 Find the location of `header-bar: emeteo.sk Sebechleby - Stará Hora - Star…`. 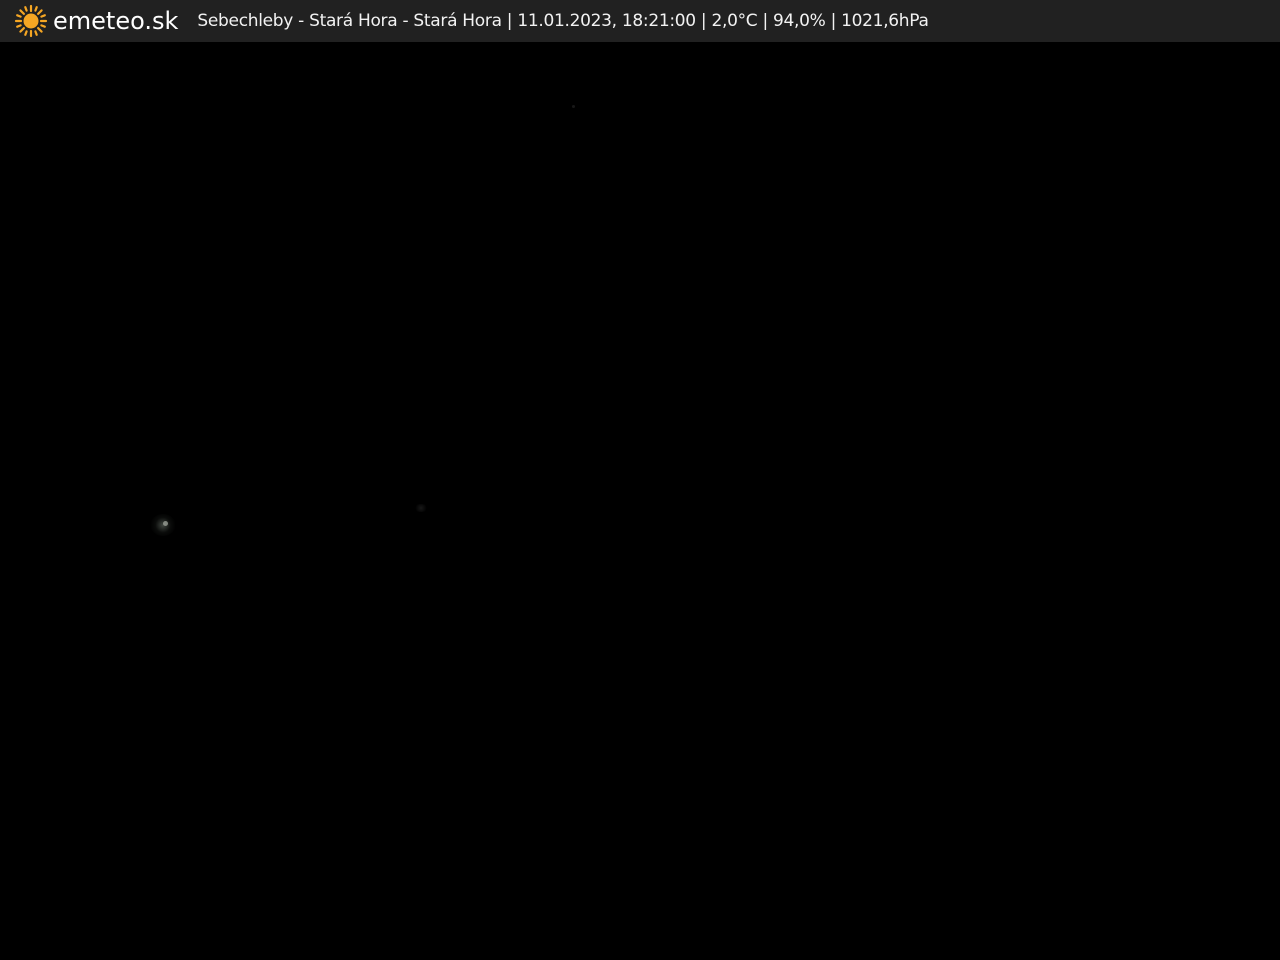

header-bar: emeteo.sk Sebechleby - Stará Hora - Star… is located at coordinates (640, 21).